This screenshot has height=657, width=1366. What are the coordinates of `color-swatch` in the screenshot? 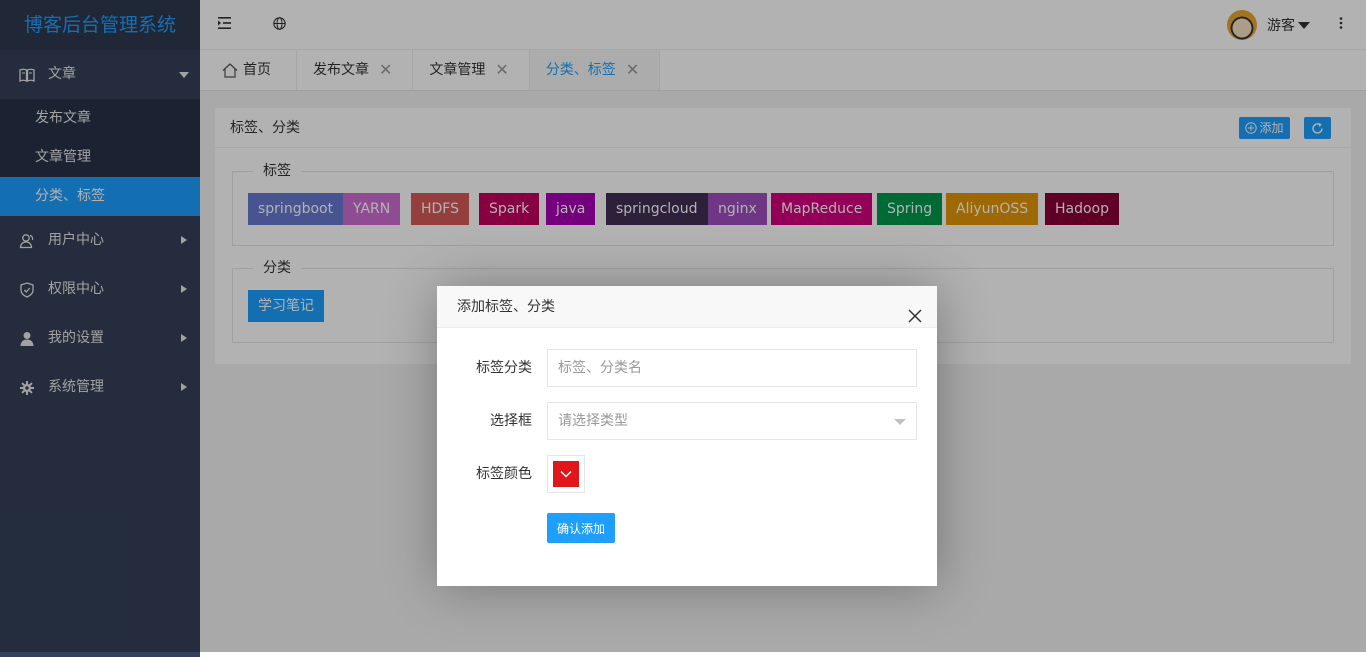 It's located at (566, 474).